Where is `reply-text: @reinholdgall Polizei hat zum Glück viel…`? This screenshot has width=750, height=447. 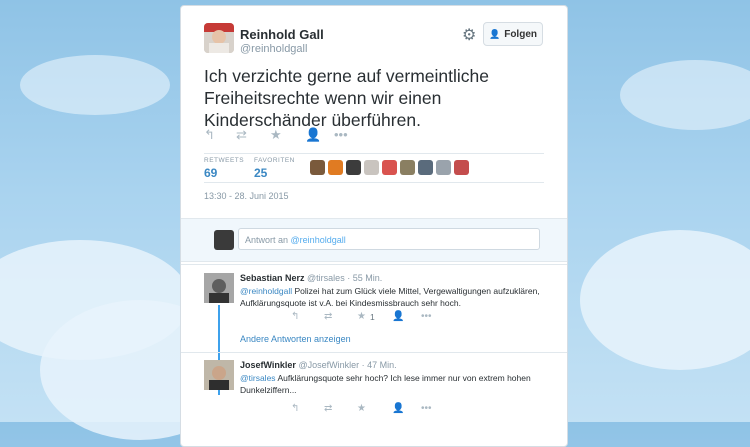
reply-text: @reinholdgall Polizei hat zum Glück viel… is located at coordinates (392, 297).